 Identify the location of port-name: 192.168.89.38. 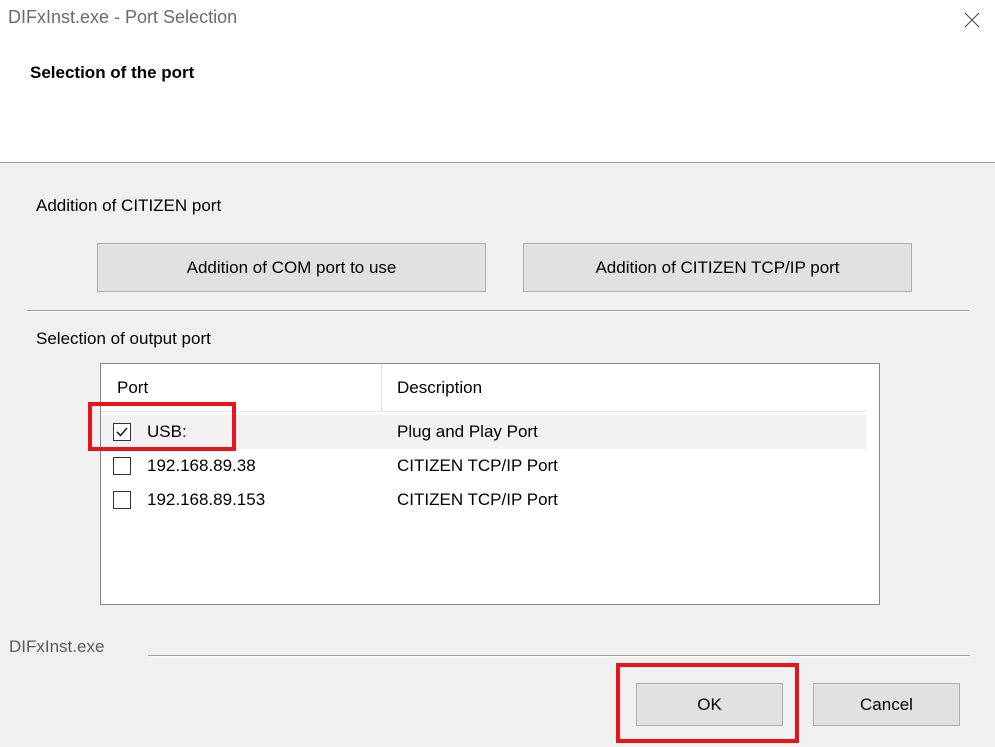
(201, 465).